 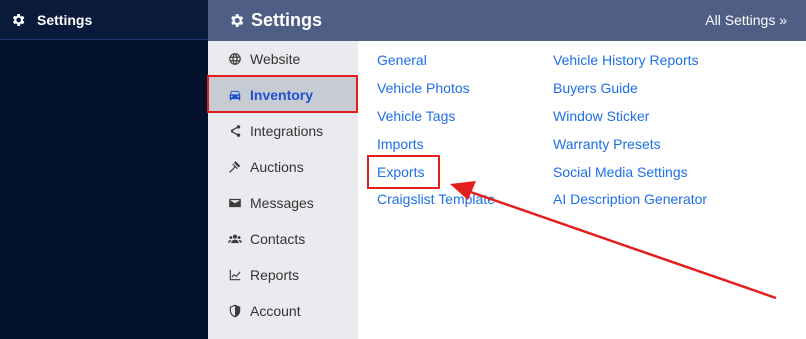 I want to click on gavel-icon, so click(x=235, y=167).